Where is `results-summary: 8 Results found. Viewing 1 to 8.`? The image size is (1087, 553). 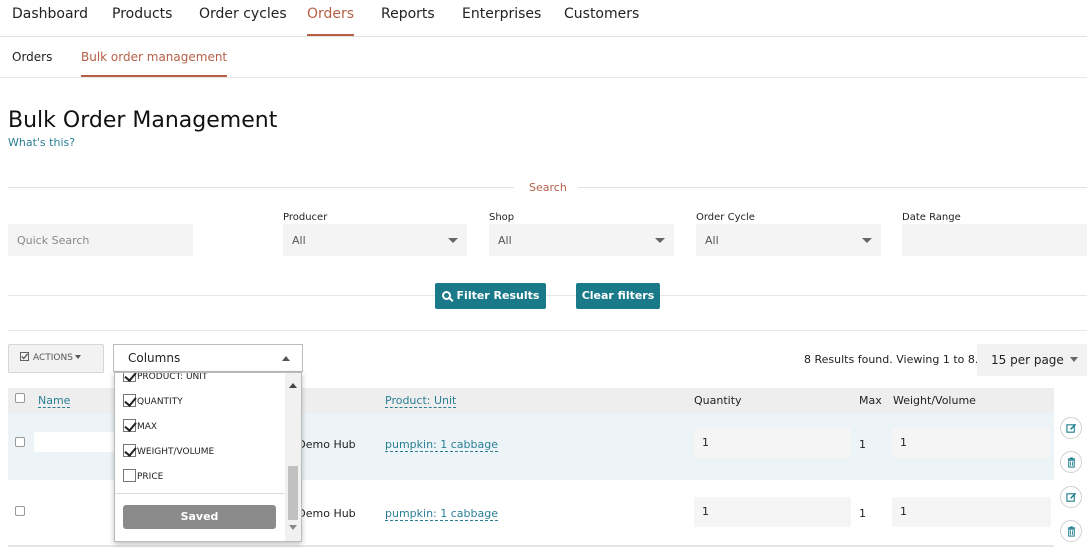
results-summary: 8 Results found. Viewing 1 to 8. is located at coordinates (891, 359).